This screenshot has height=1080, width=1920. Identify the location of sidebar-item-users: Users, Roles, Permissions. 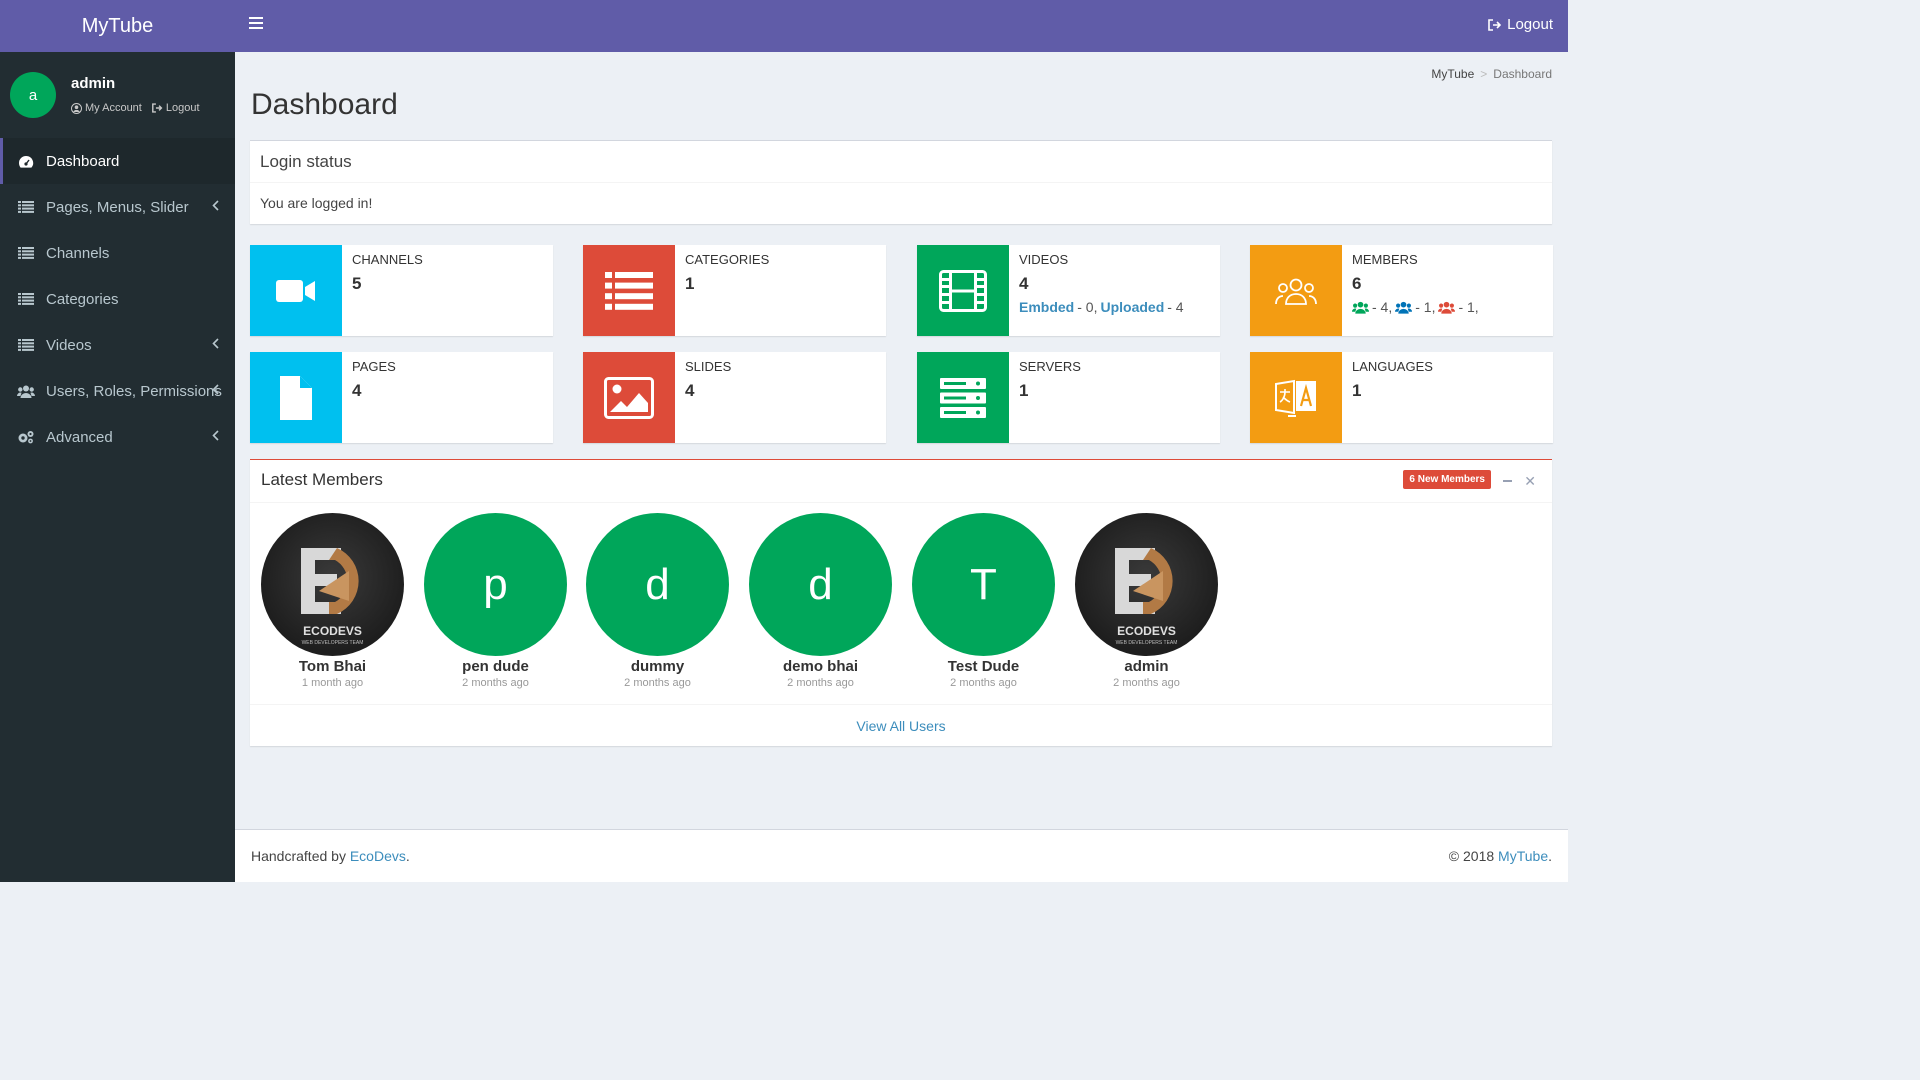
(117, 391).